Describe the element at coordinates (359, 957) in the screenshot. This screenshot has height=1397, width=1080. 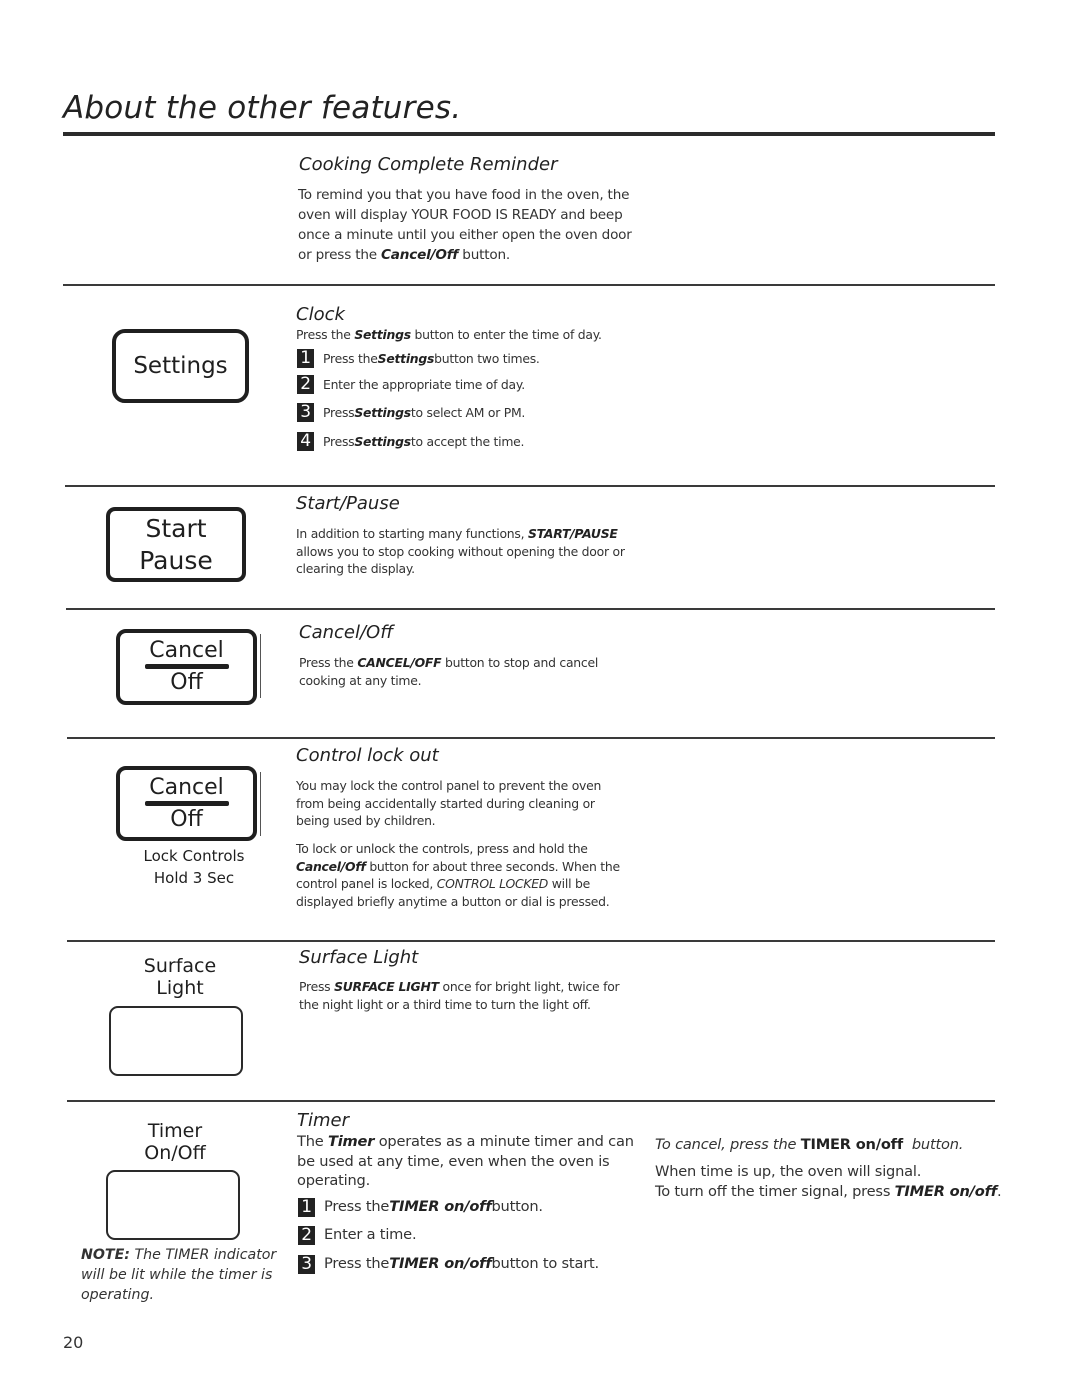
I see `surface-light-heading: Surface Light` at that location.